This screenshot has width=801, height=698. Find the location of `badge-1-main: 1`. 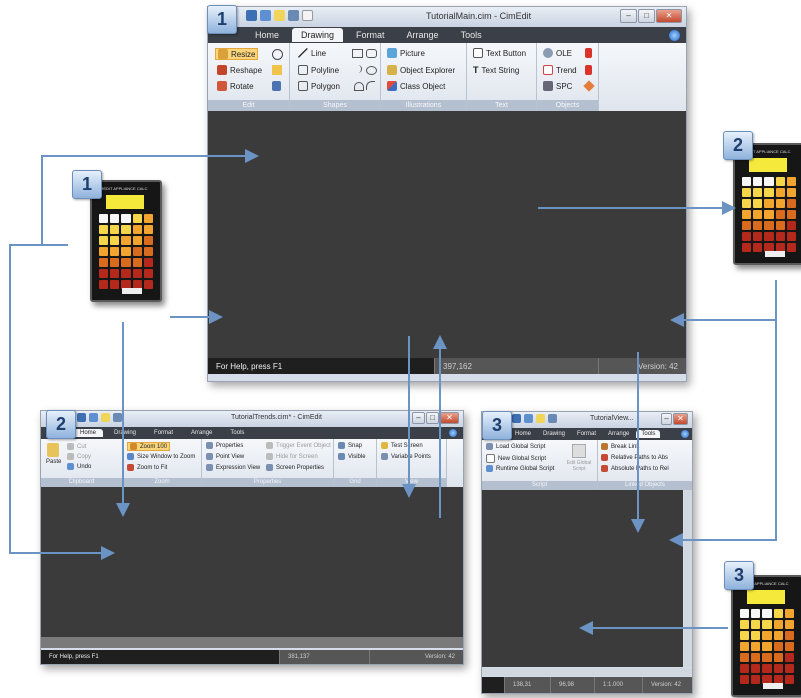

badge-1-main: 1 is located at coordinates (222, 19).